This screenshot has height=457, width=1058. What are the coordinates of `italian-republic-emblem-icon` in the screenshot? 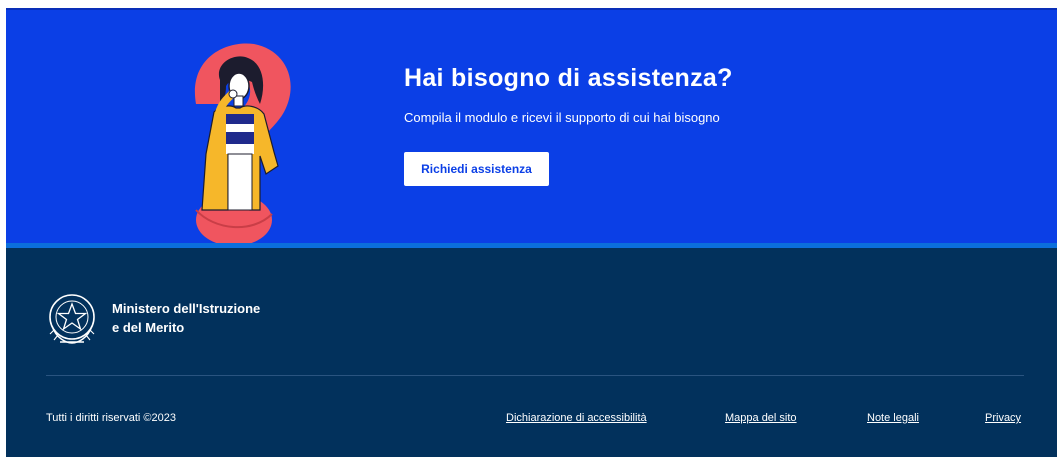 It's located at (72, 318).